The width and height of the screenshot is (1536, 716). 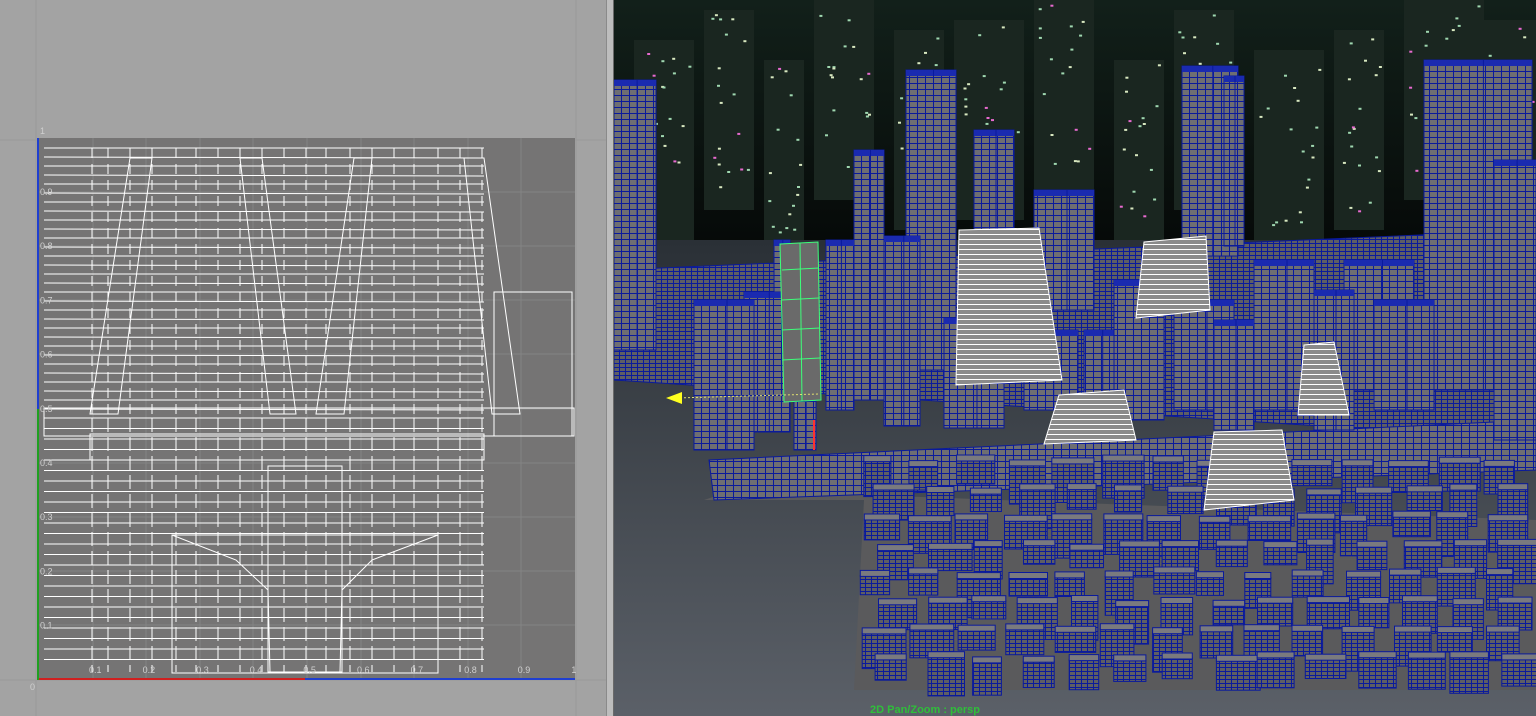 What do you see at coordinates (1284, 263) in the screenshot?
I see `tower-top-face` at bounding box center [1284, 263].